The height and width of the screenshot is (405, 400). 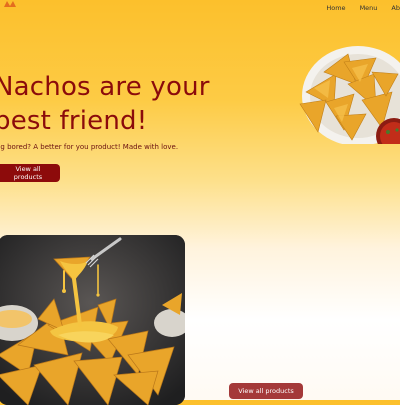 I want to click on top-nav: Home Menu Ab, so click(x=363, y=8).